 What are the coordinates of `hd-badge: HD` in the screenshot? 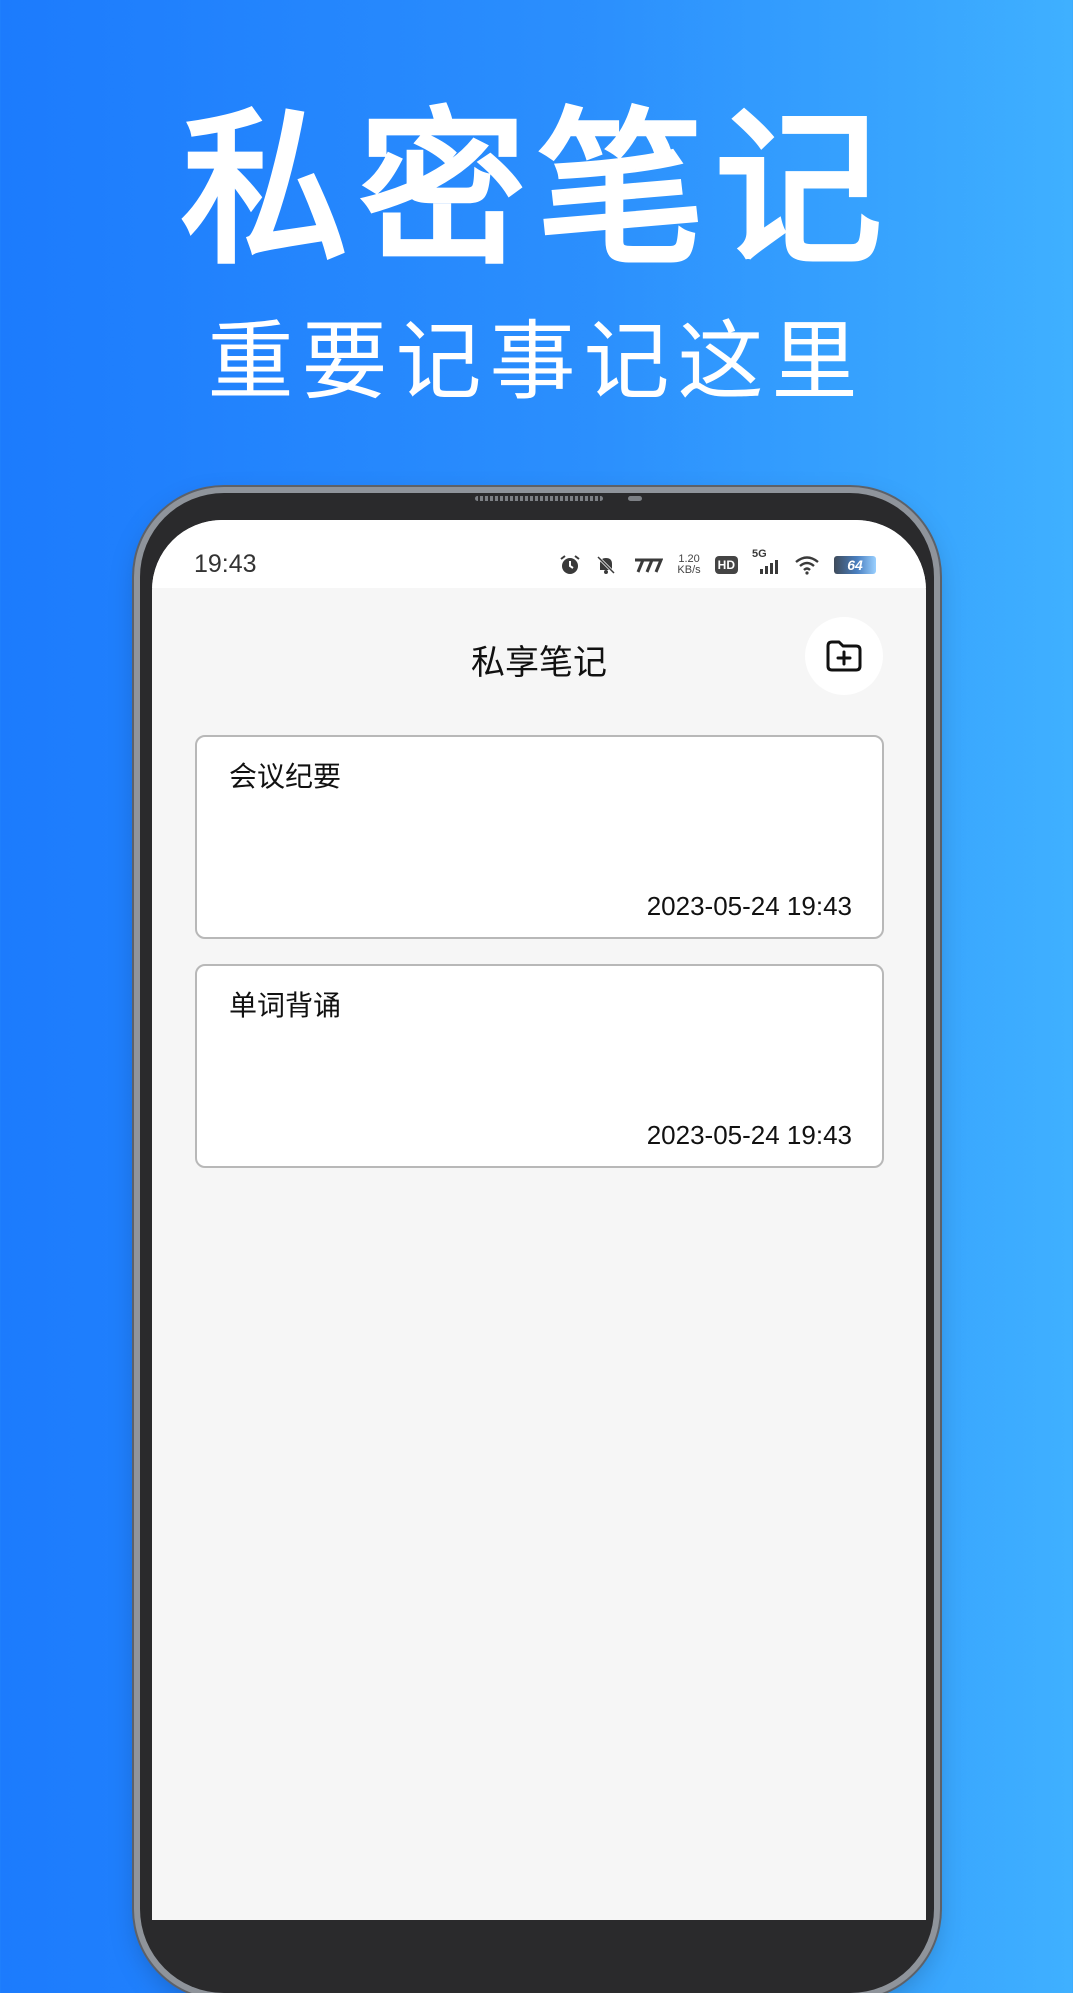 It's located at (726, 565).